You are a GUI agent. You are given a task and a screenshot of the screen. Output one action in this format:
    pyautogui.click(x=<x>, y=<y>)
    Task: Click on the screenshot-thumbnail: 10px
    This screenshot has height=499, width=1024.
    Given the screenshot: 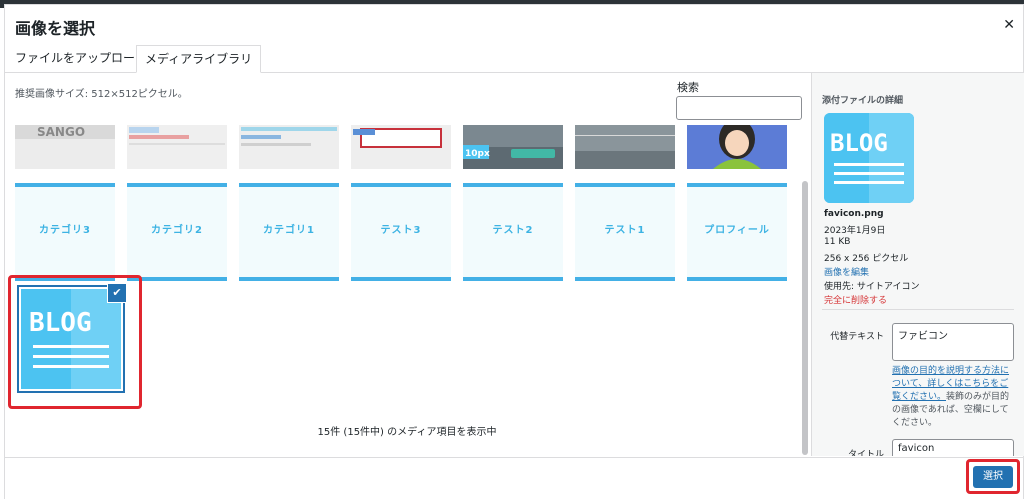 What is the action you would take?
    pyautogui.click(x=513, y=147)
    